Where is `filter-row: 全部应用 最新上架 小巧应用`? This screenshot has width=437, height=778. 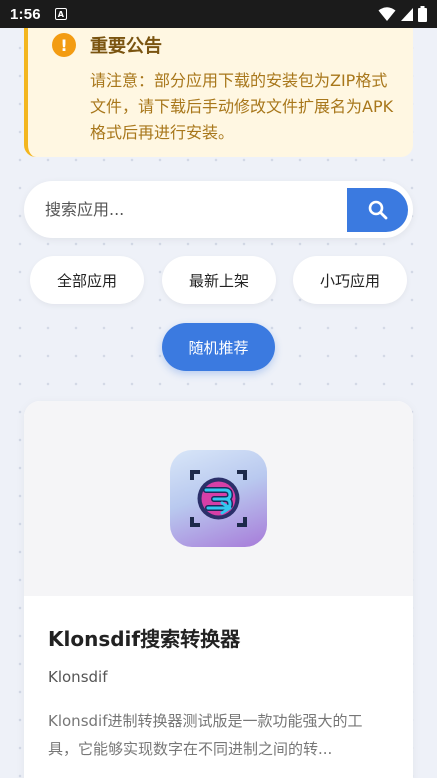 filter-row: 全部应用 最新上架 小巧应用 is located at coordinates (218, 280).